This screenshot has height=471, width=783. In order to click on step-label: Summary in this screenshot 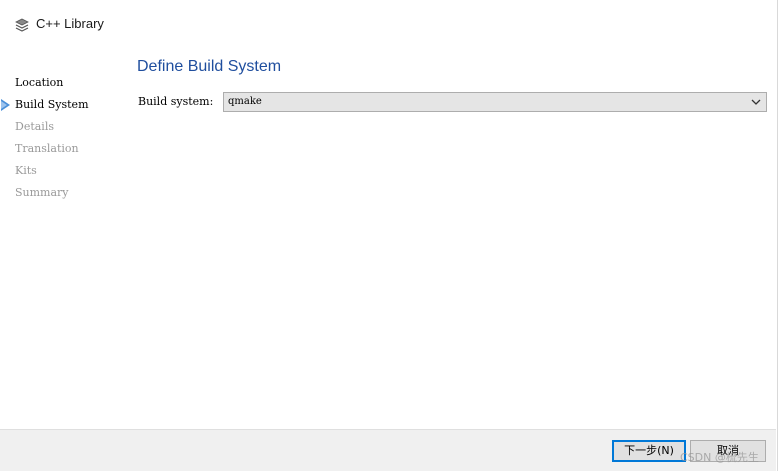, I will do `click(42, 192)`.